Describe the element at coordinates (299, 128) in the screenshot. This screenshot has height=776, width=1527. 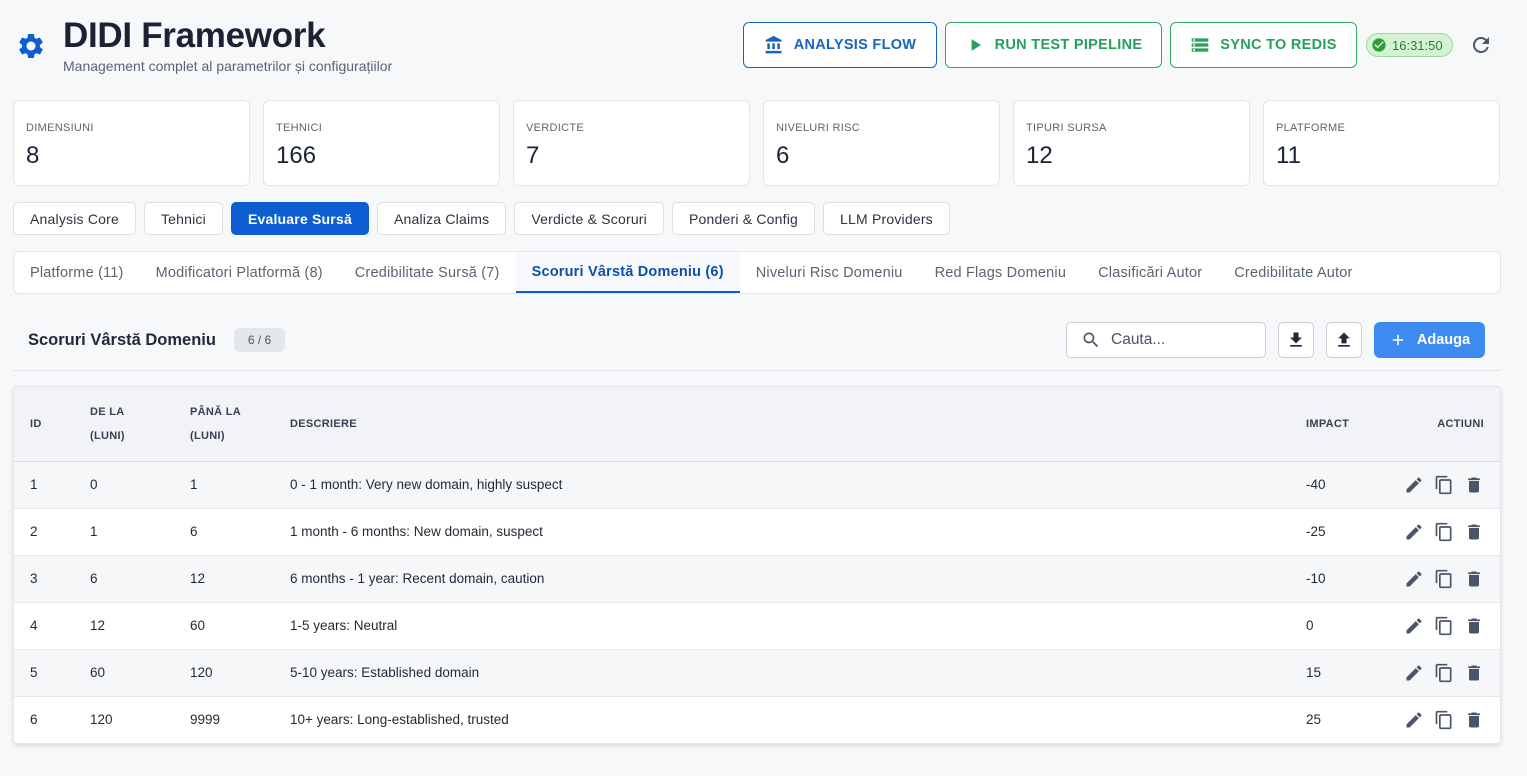
I see `stat-label: TEHNICI` at that location.